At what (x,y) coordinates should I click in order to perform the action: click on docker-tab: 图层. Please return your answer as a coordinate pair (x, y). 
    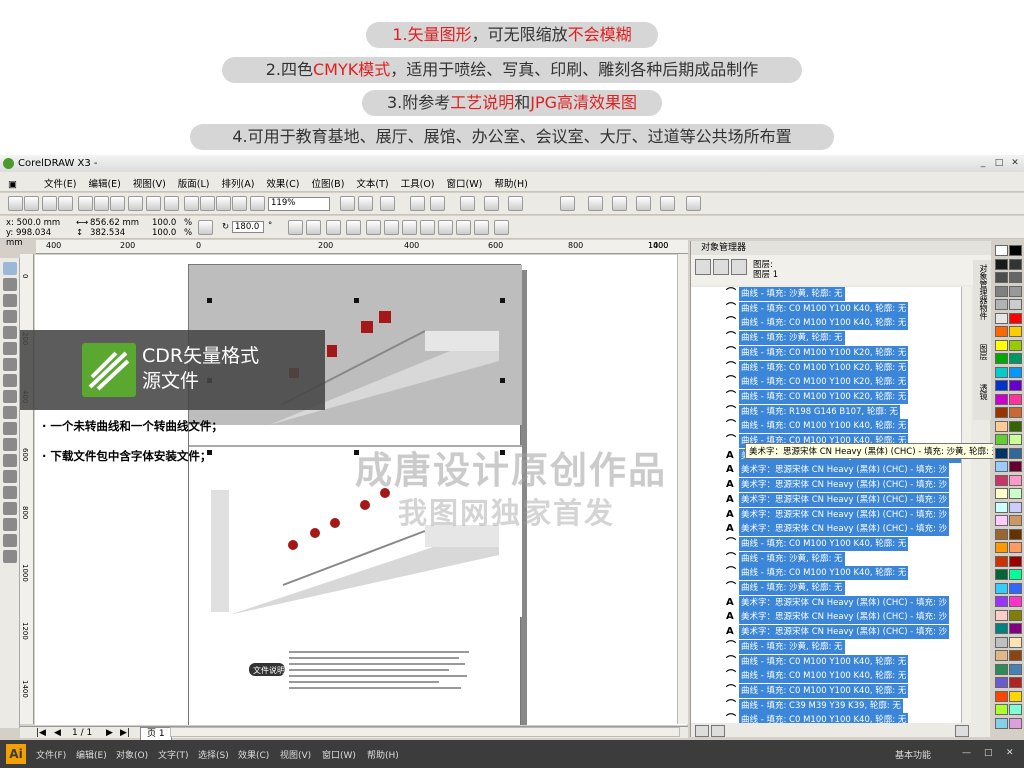
    Looking at the image, I should click on (982, 352).